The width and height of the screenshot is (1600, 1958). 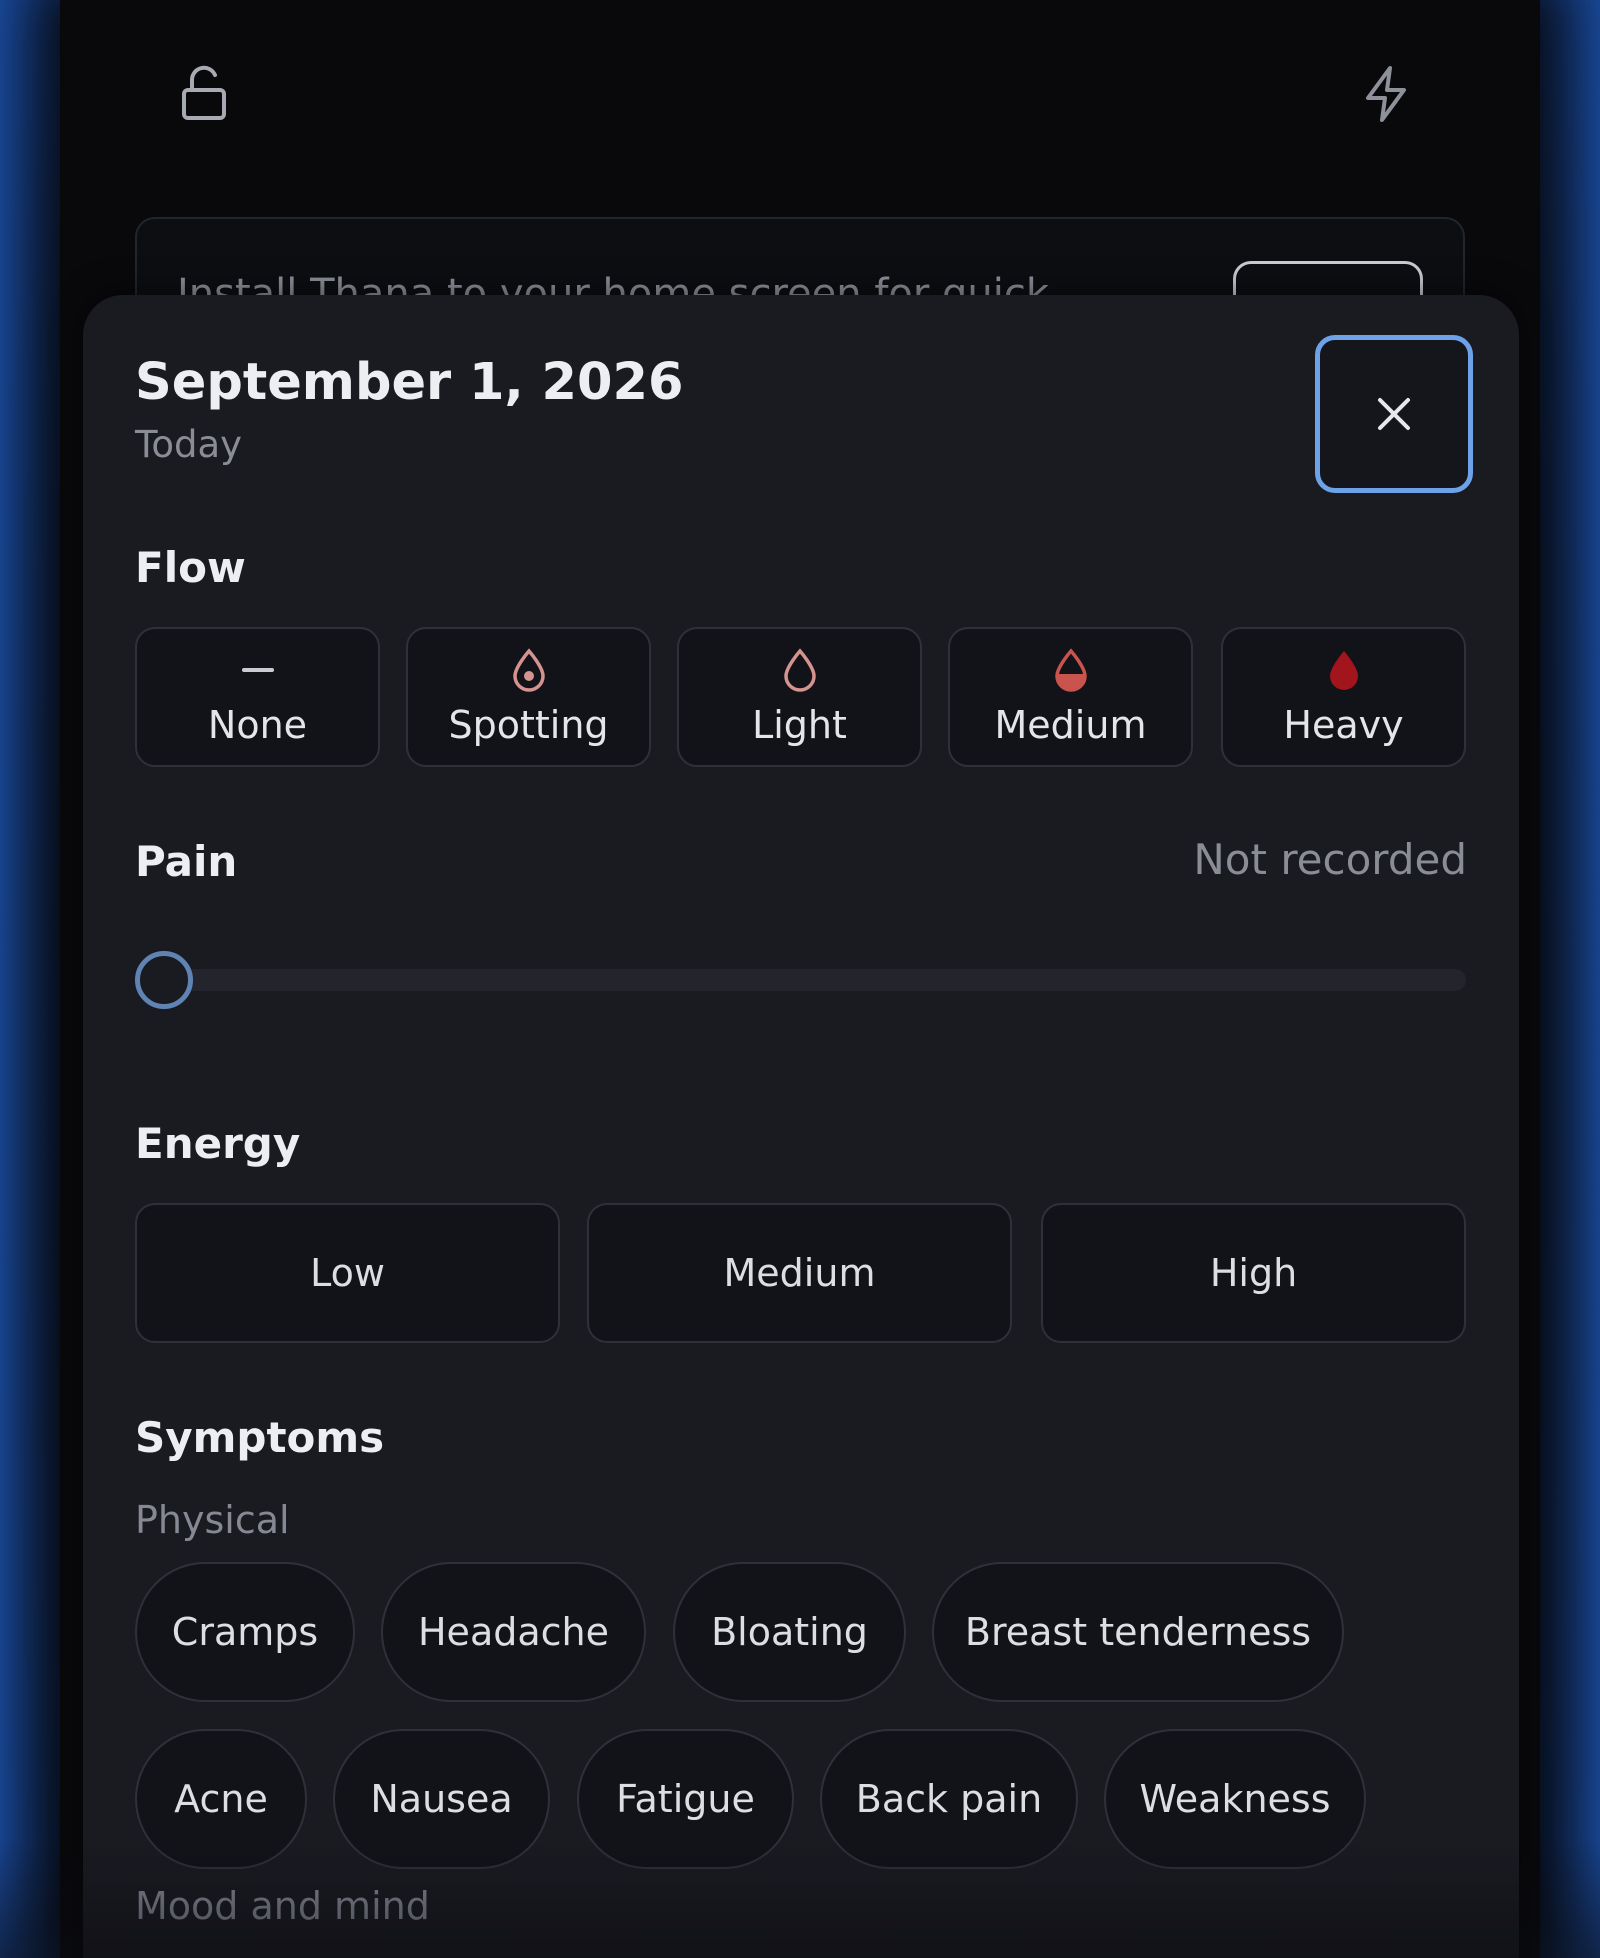 I want to click on flow-option-label: Light, so click(x=799, y=725).